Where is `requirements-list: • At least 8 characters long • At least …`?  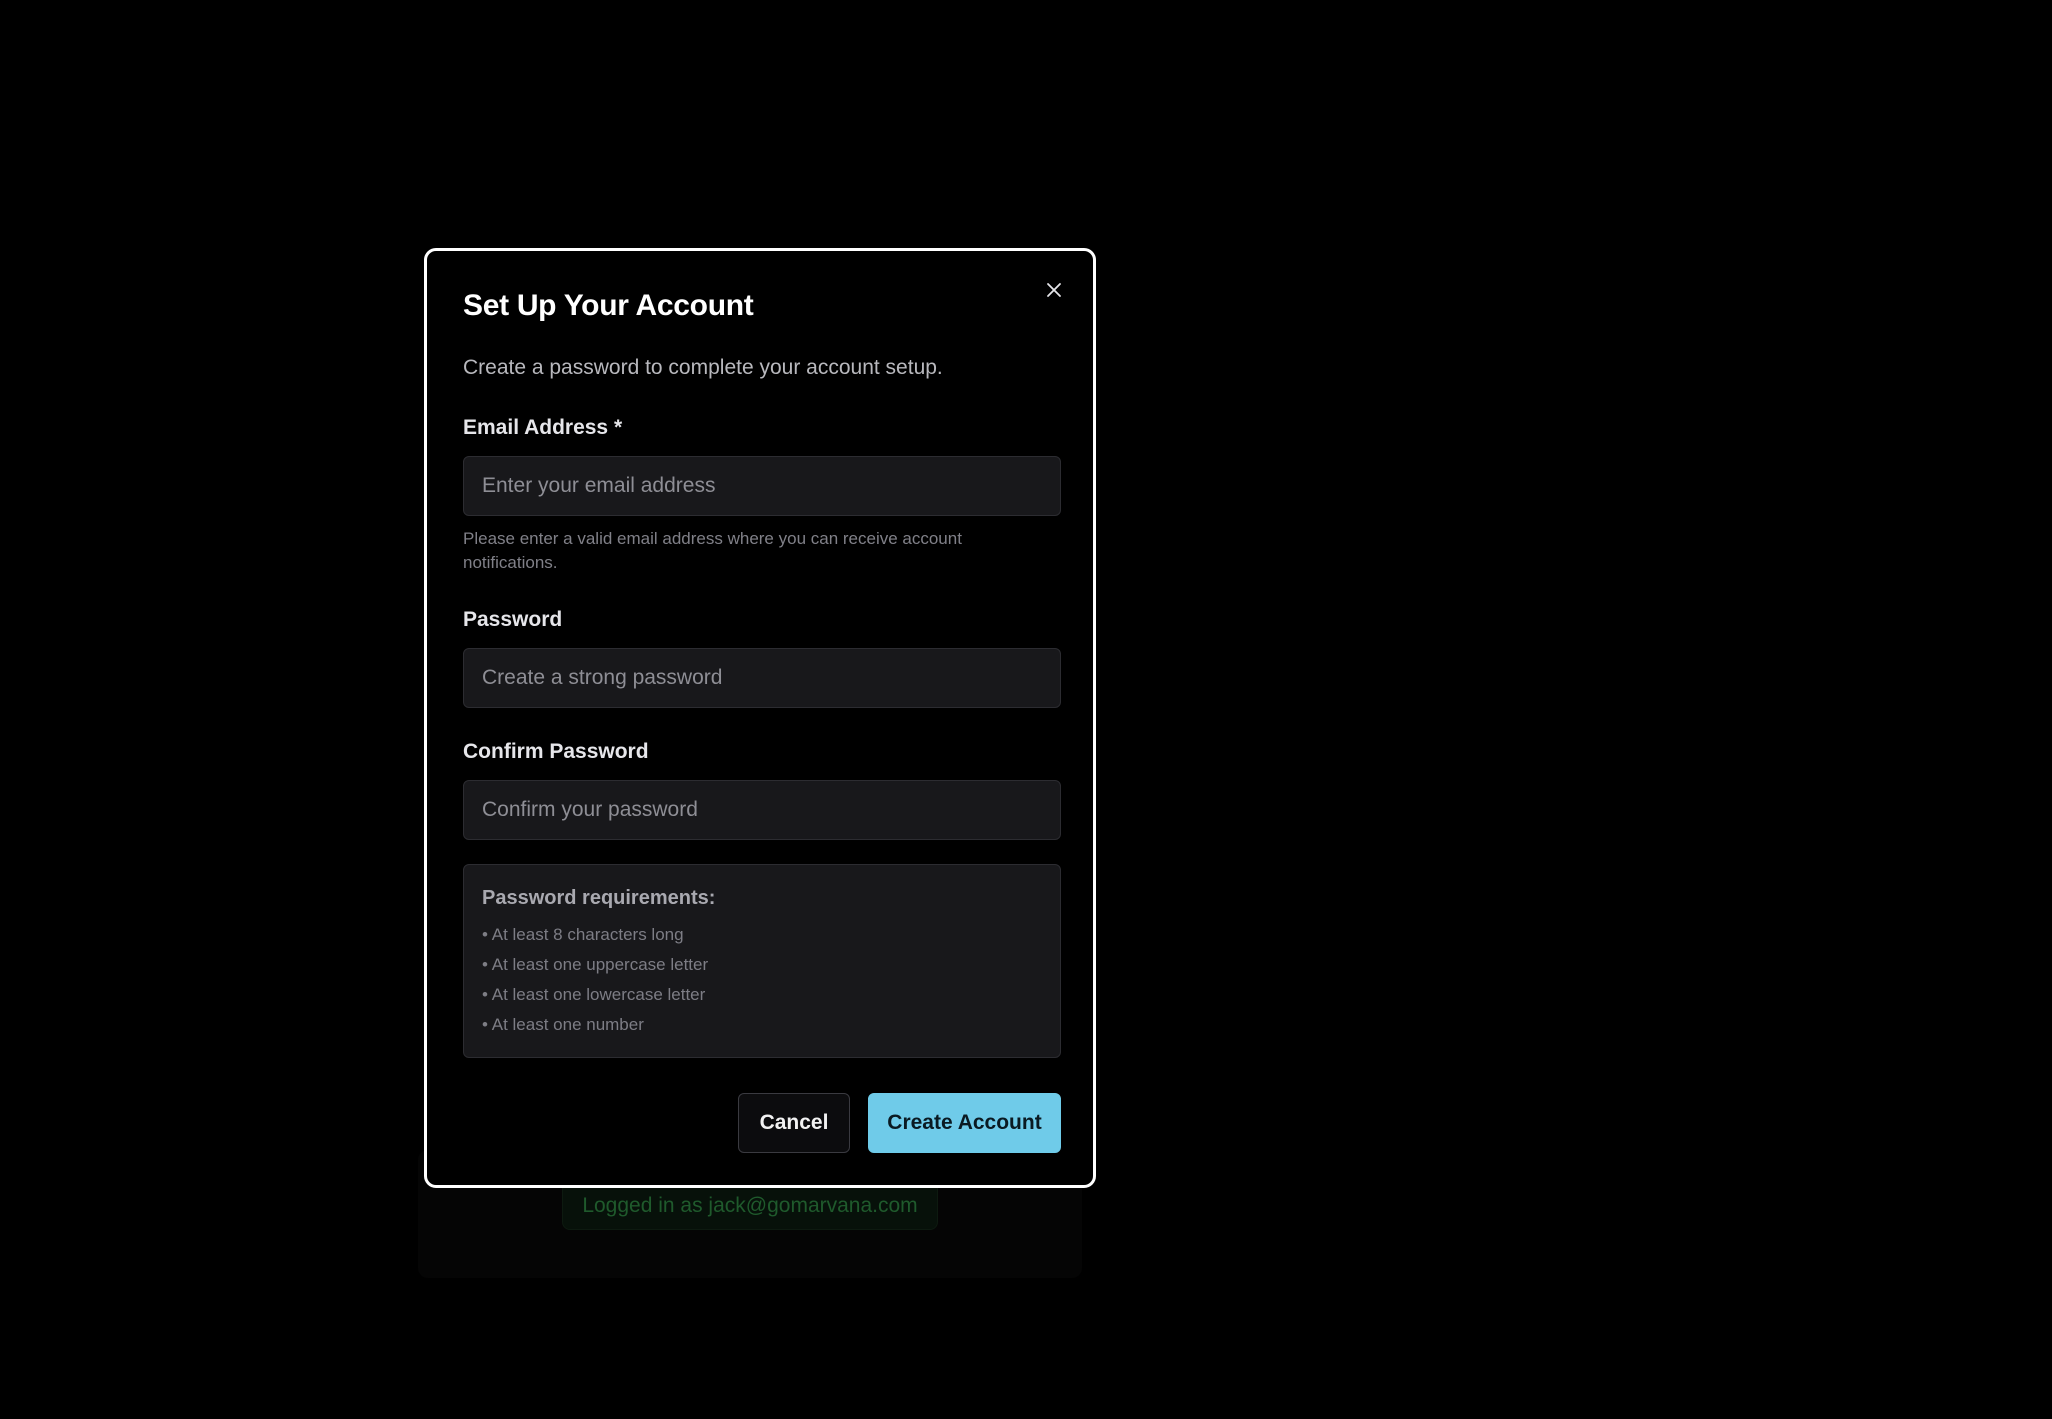 requirements-list: • At least 8 characters long • At least … is located at coordinates (762, 980).